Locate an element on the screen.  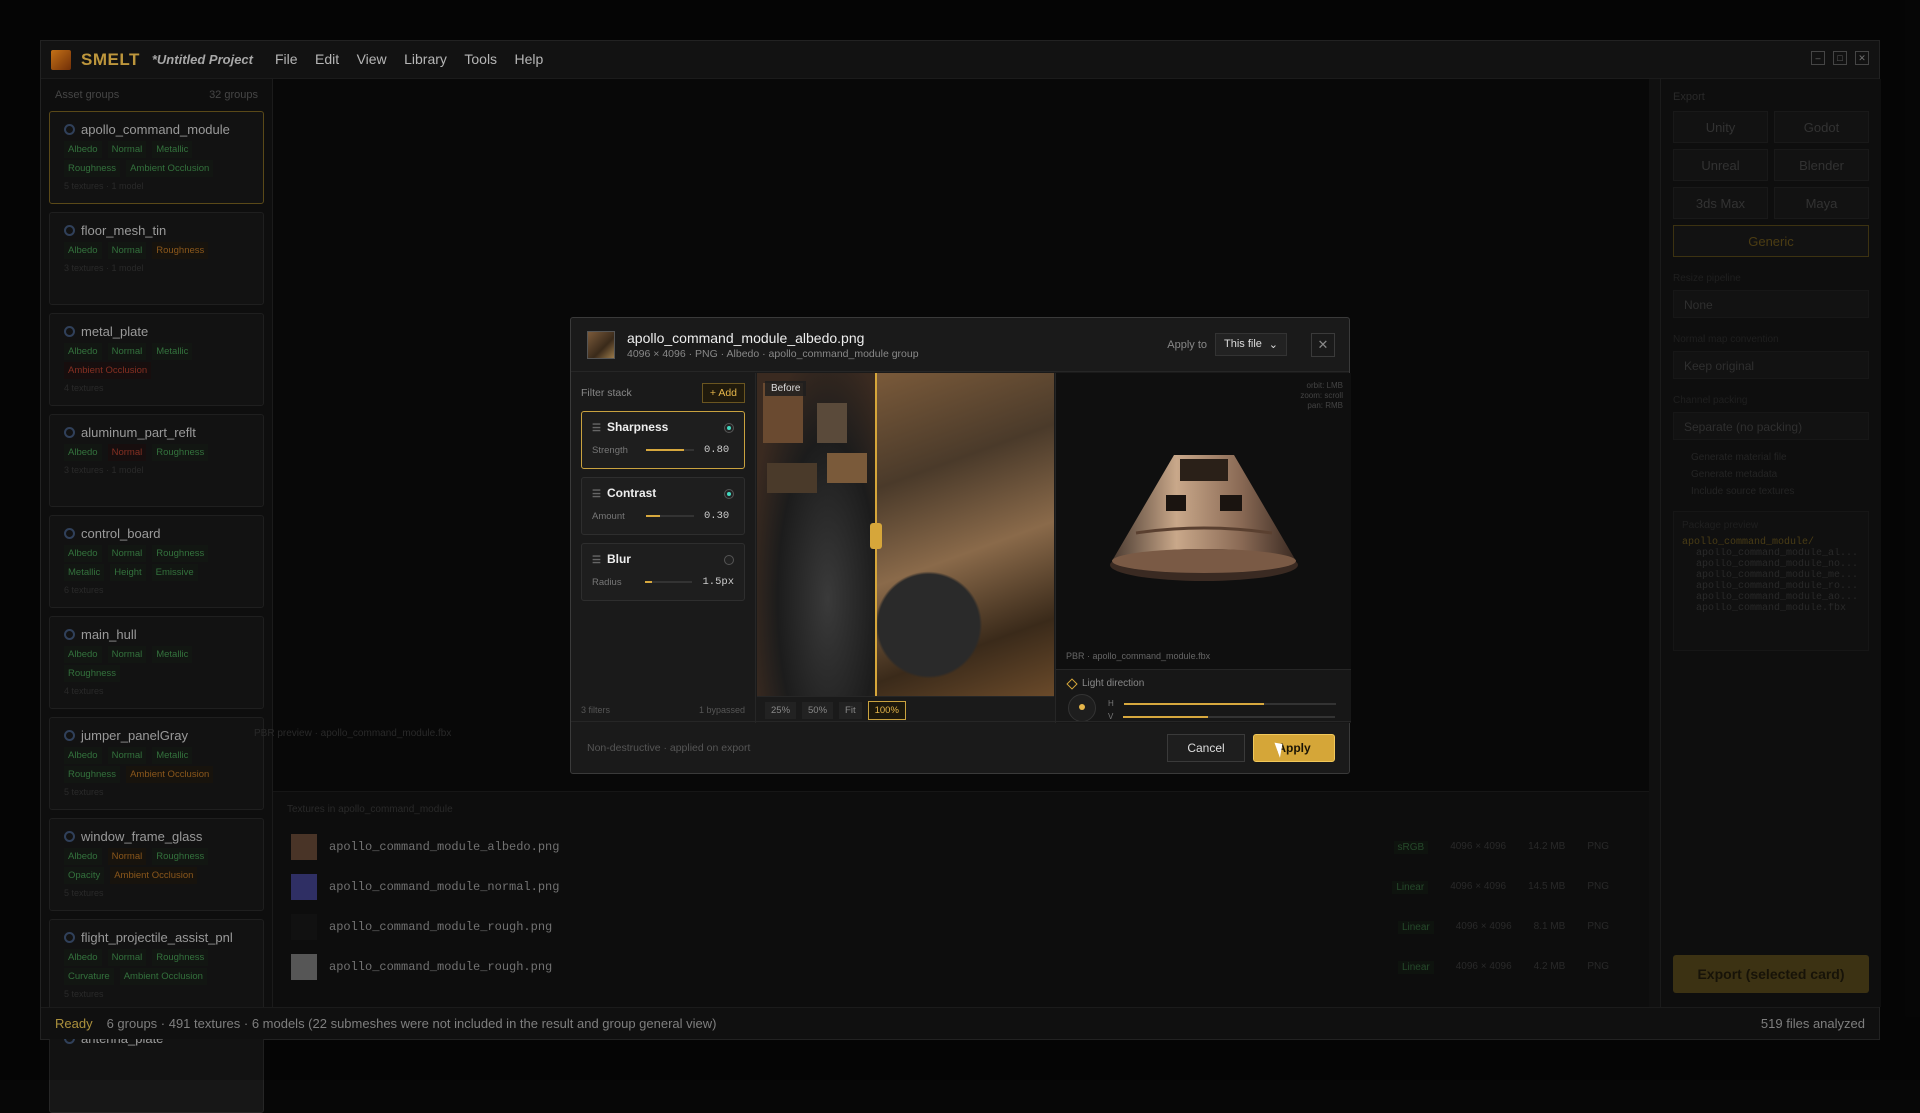
light-h-label: H is located at coordinates (1111, 703).